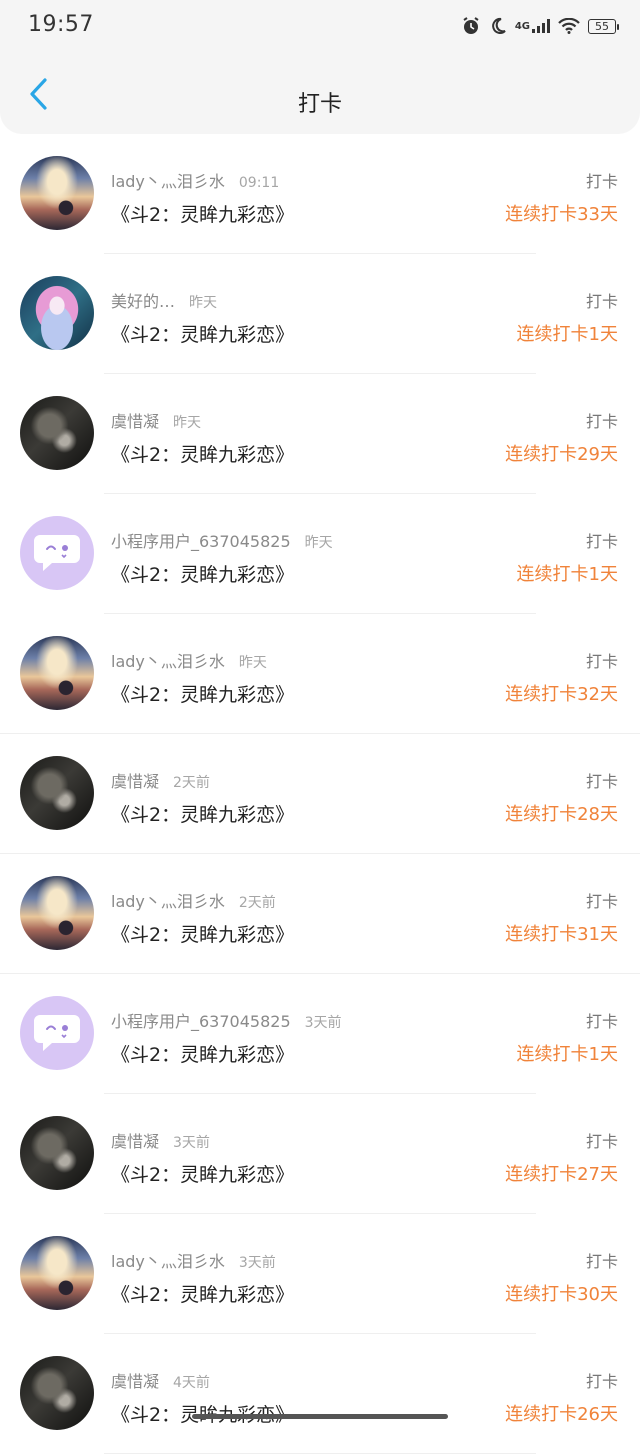 This screenshot has width=640, height=1454. What do you see at coordinates (160, 1140) in the screenshot?
I see `user-line: 虞惜凝 3天前` at bounding box center [160, 1140].